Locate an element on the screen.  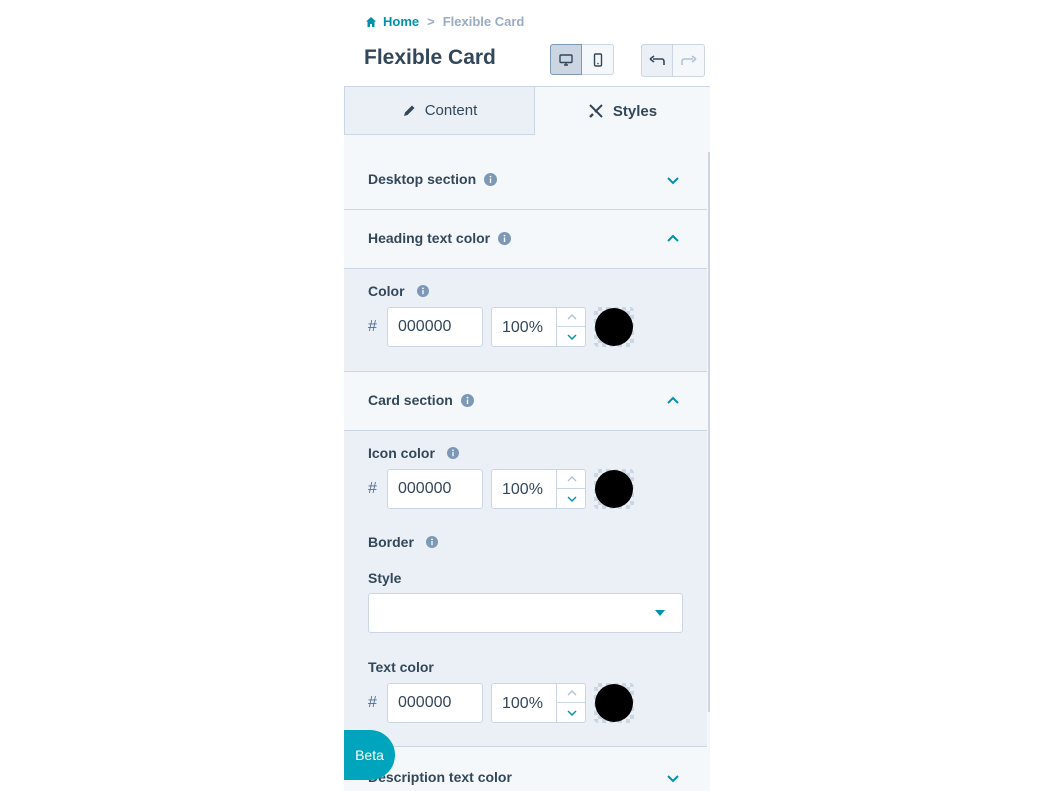
text-color-swatch is located at coordinates (614, 703).